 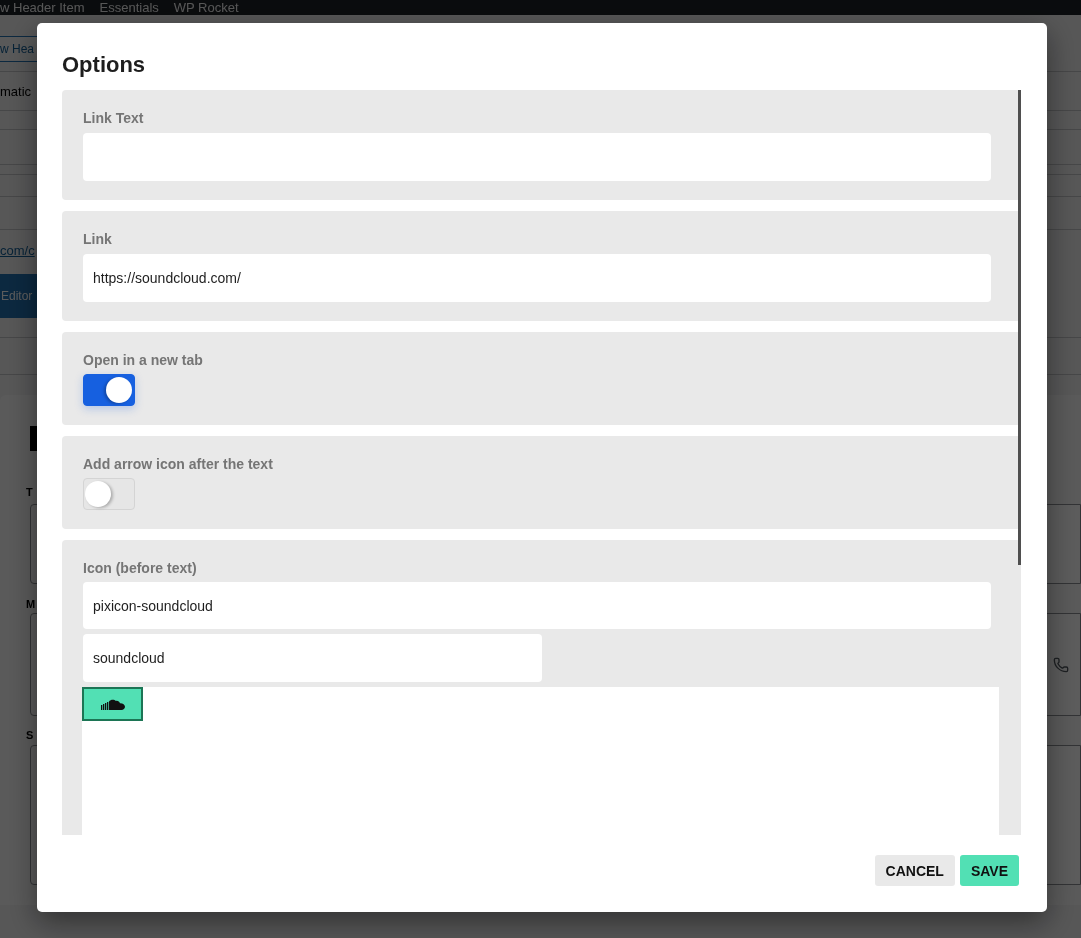 I want to click on dialog-title: Options, so click(x=104, y=65).